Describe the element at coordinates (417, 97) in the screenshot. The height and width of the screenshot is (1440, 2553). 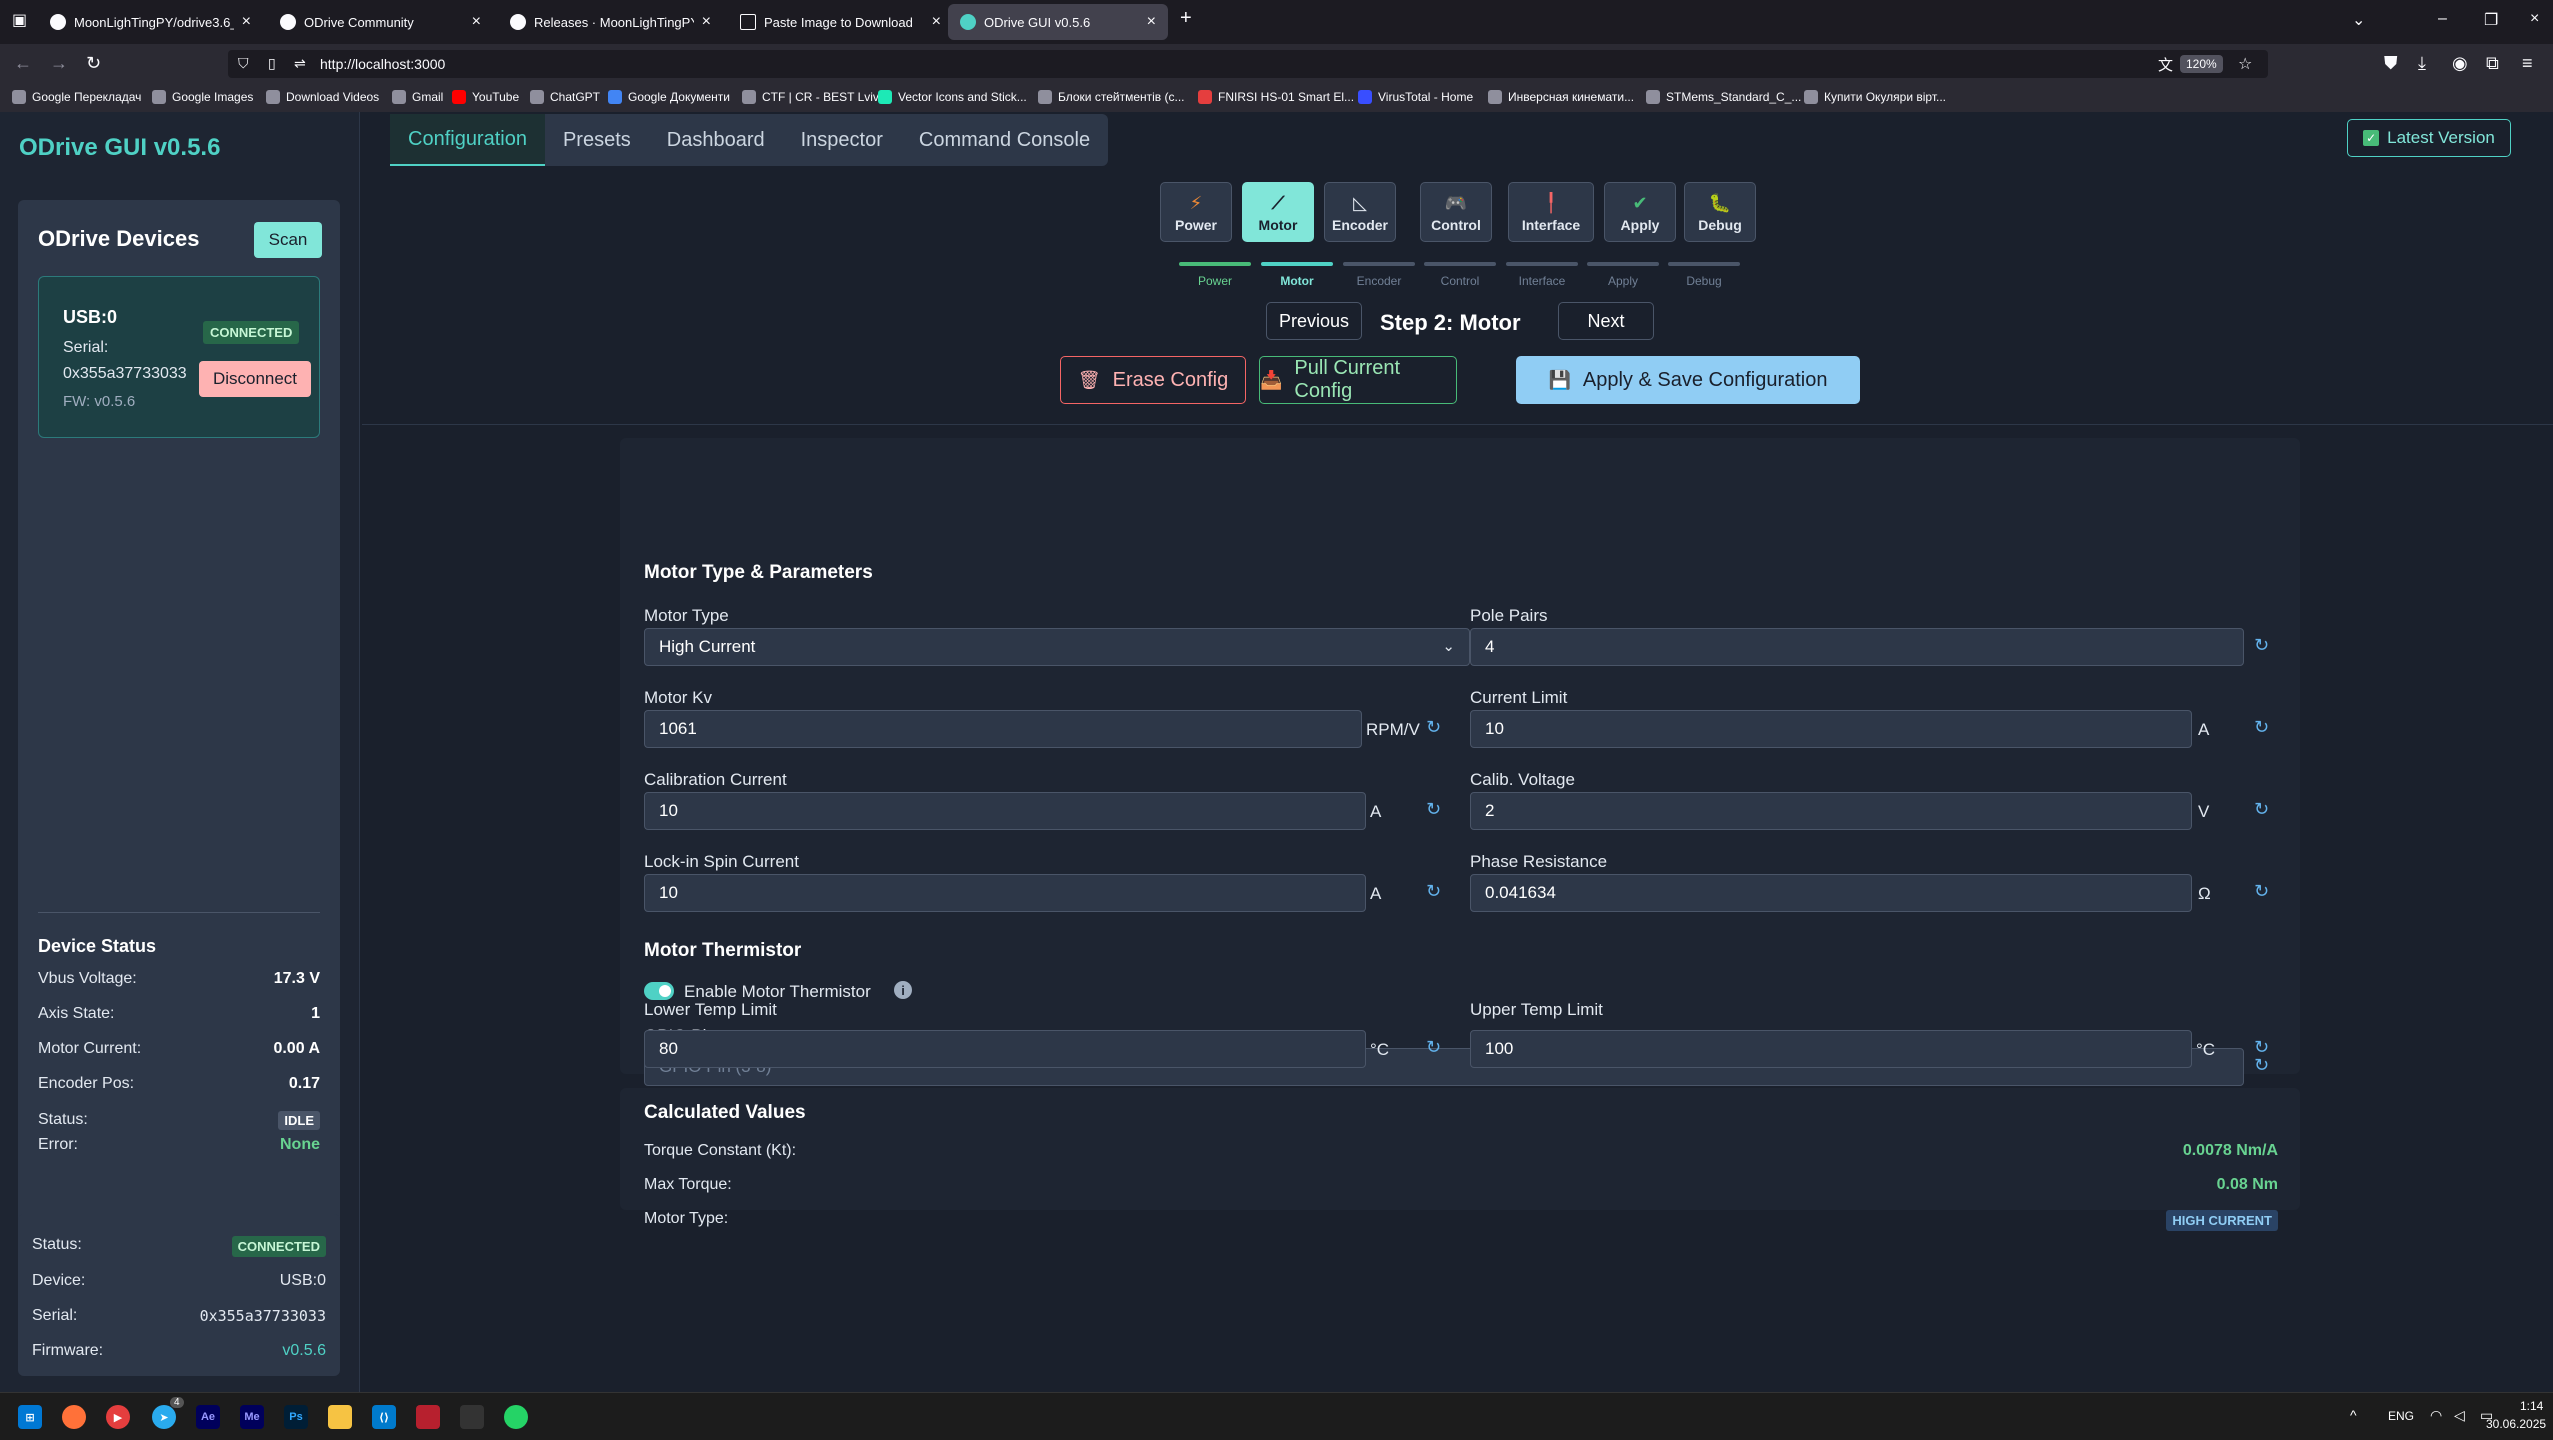
I see `bookmark-4: Gmail` at that location.